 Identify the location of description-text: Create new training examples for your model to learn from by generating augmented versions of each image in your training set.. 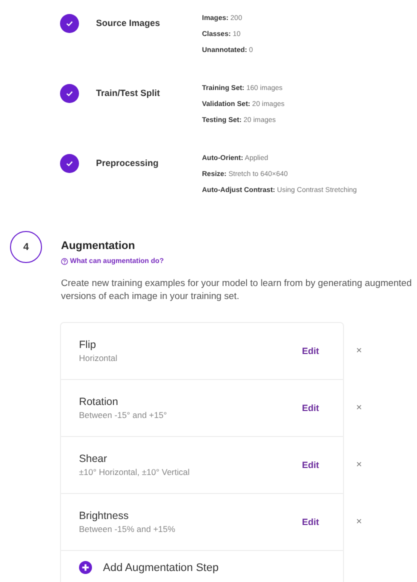
(237, 289).